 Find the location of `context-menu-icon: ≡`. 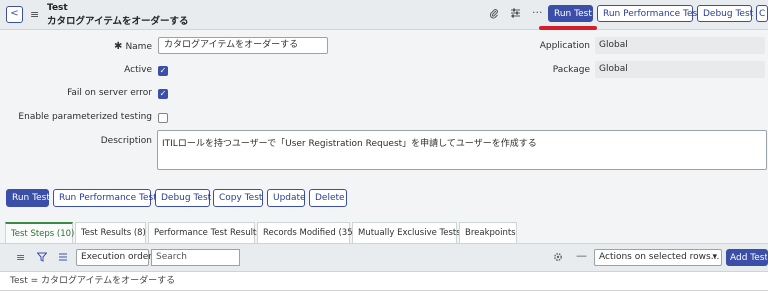

context-menu-icon: ≡ is located at coordinates (34, 14).